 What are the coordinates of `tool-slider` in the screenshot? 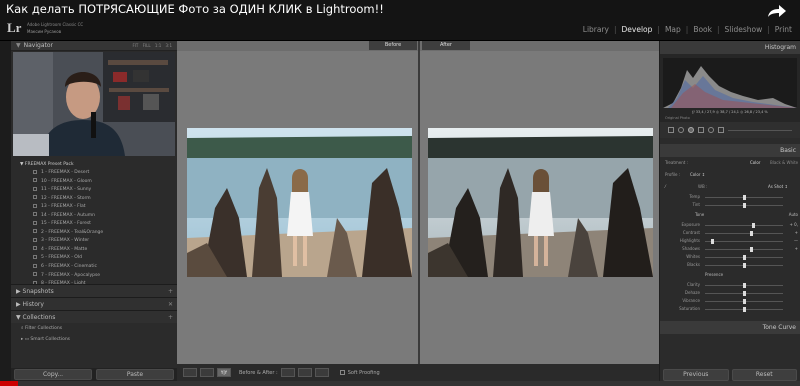 It's located at (760, 130).